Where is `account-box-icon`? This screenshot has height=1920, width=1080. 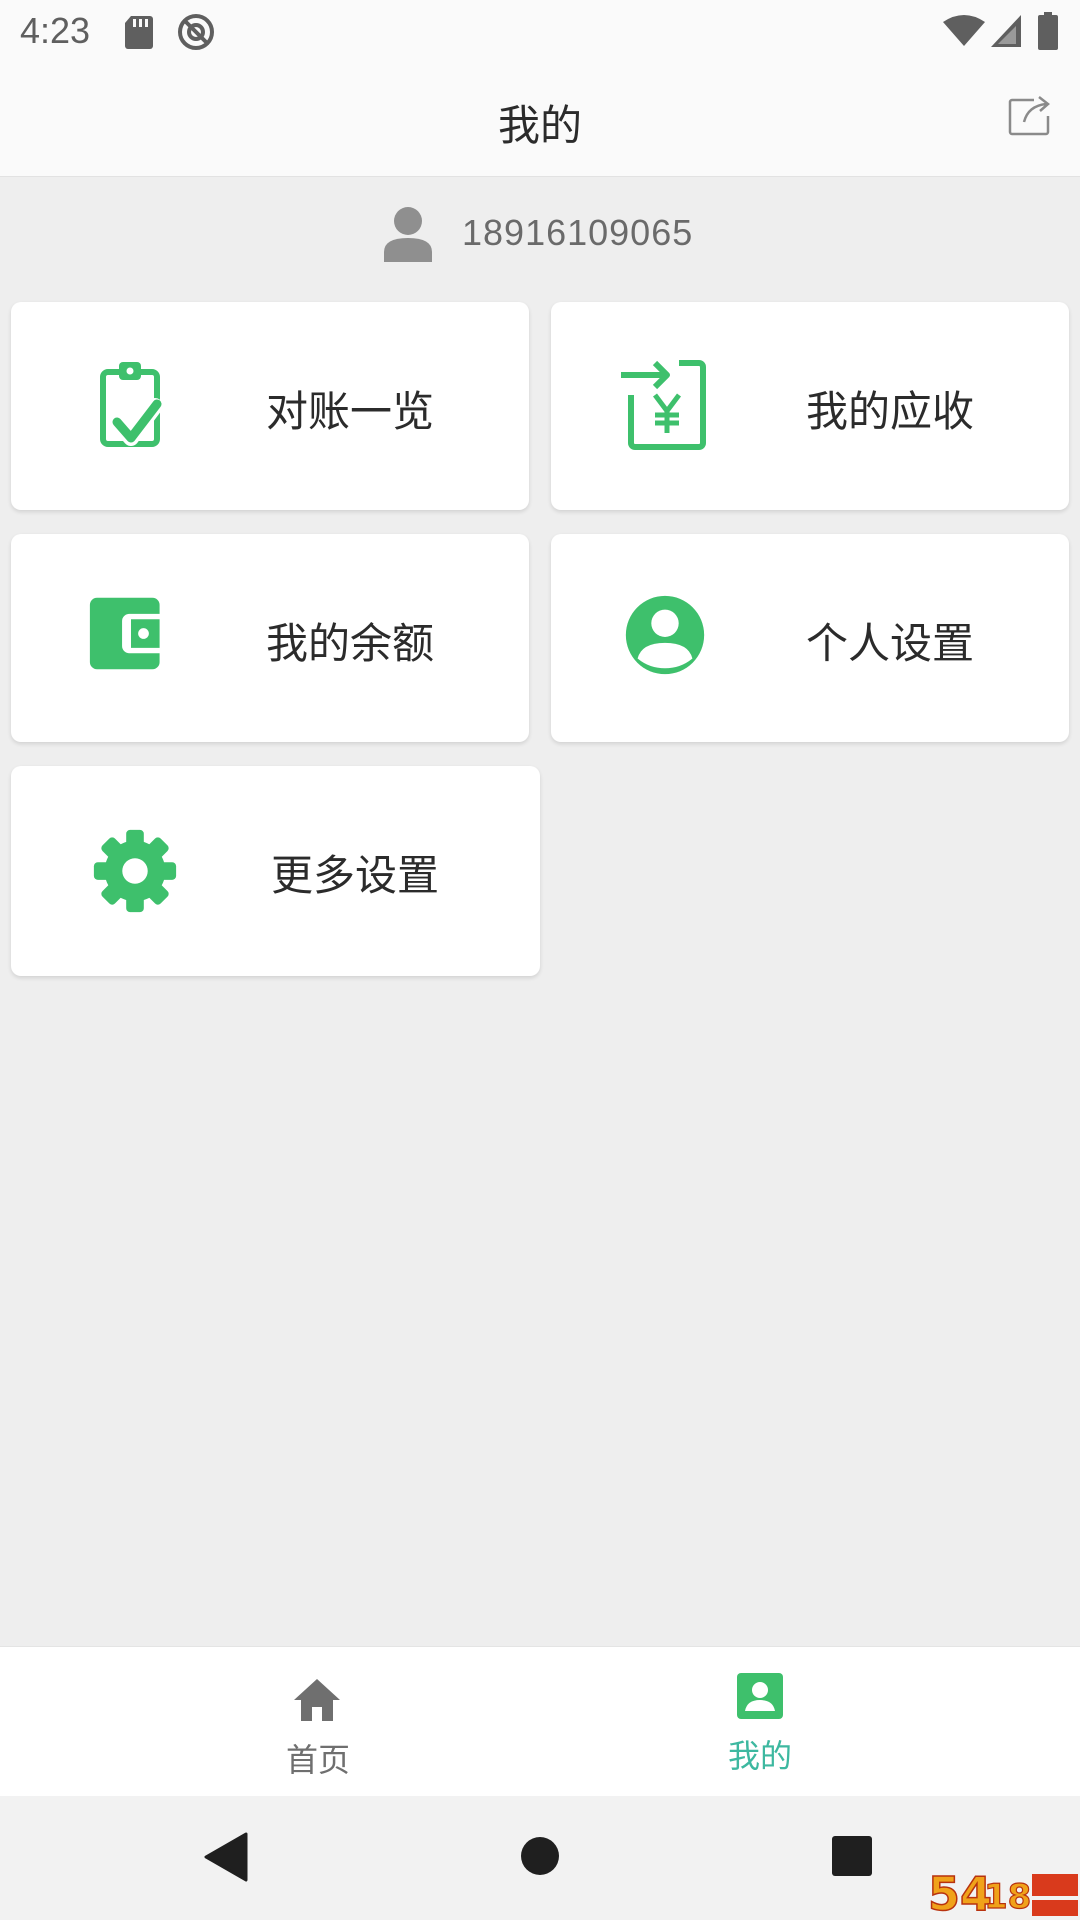 account-box-icon is located at coordinates (760, 1696).